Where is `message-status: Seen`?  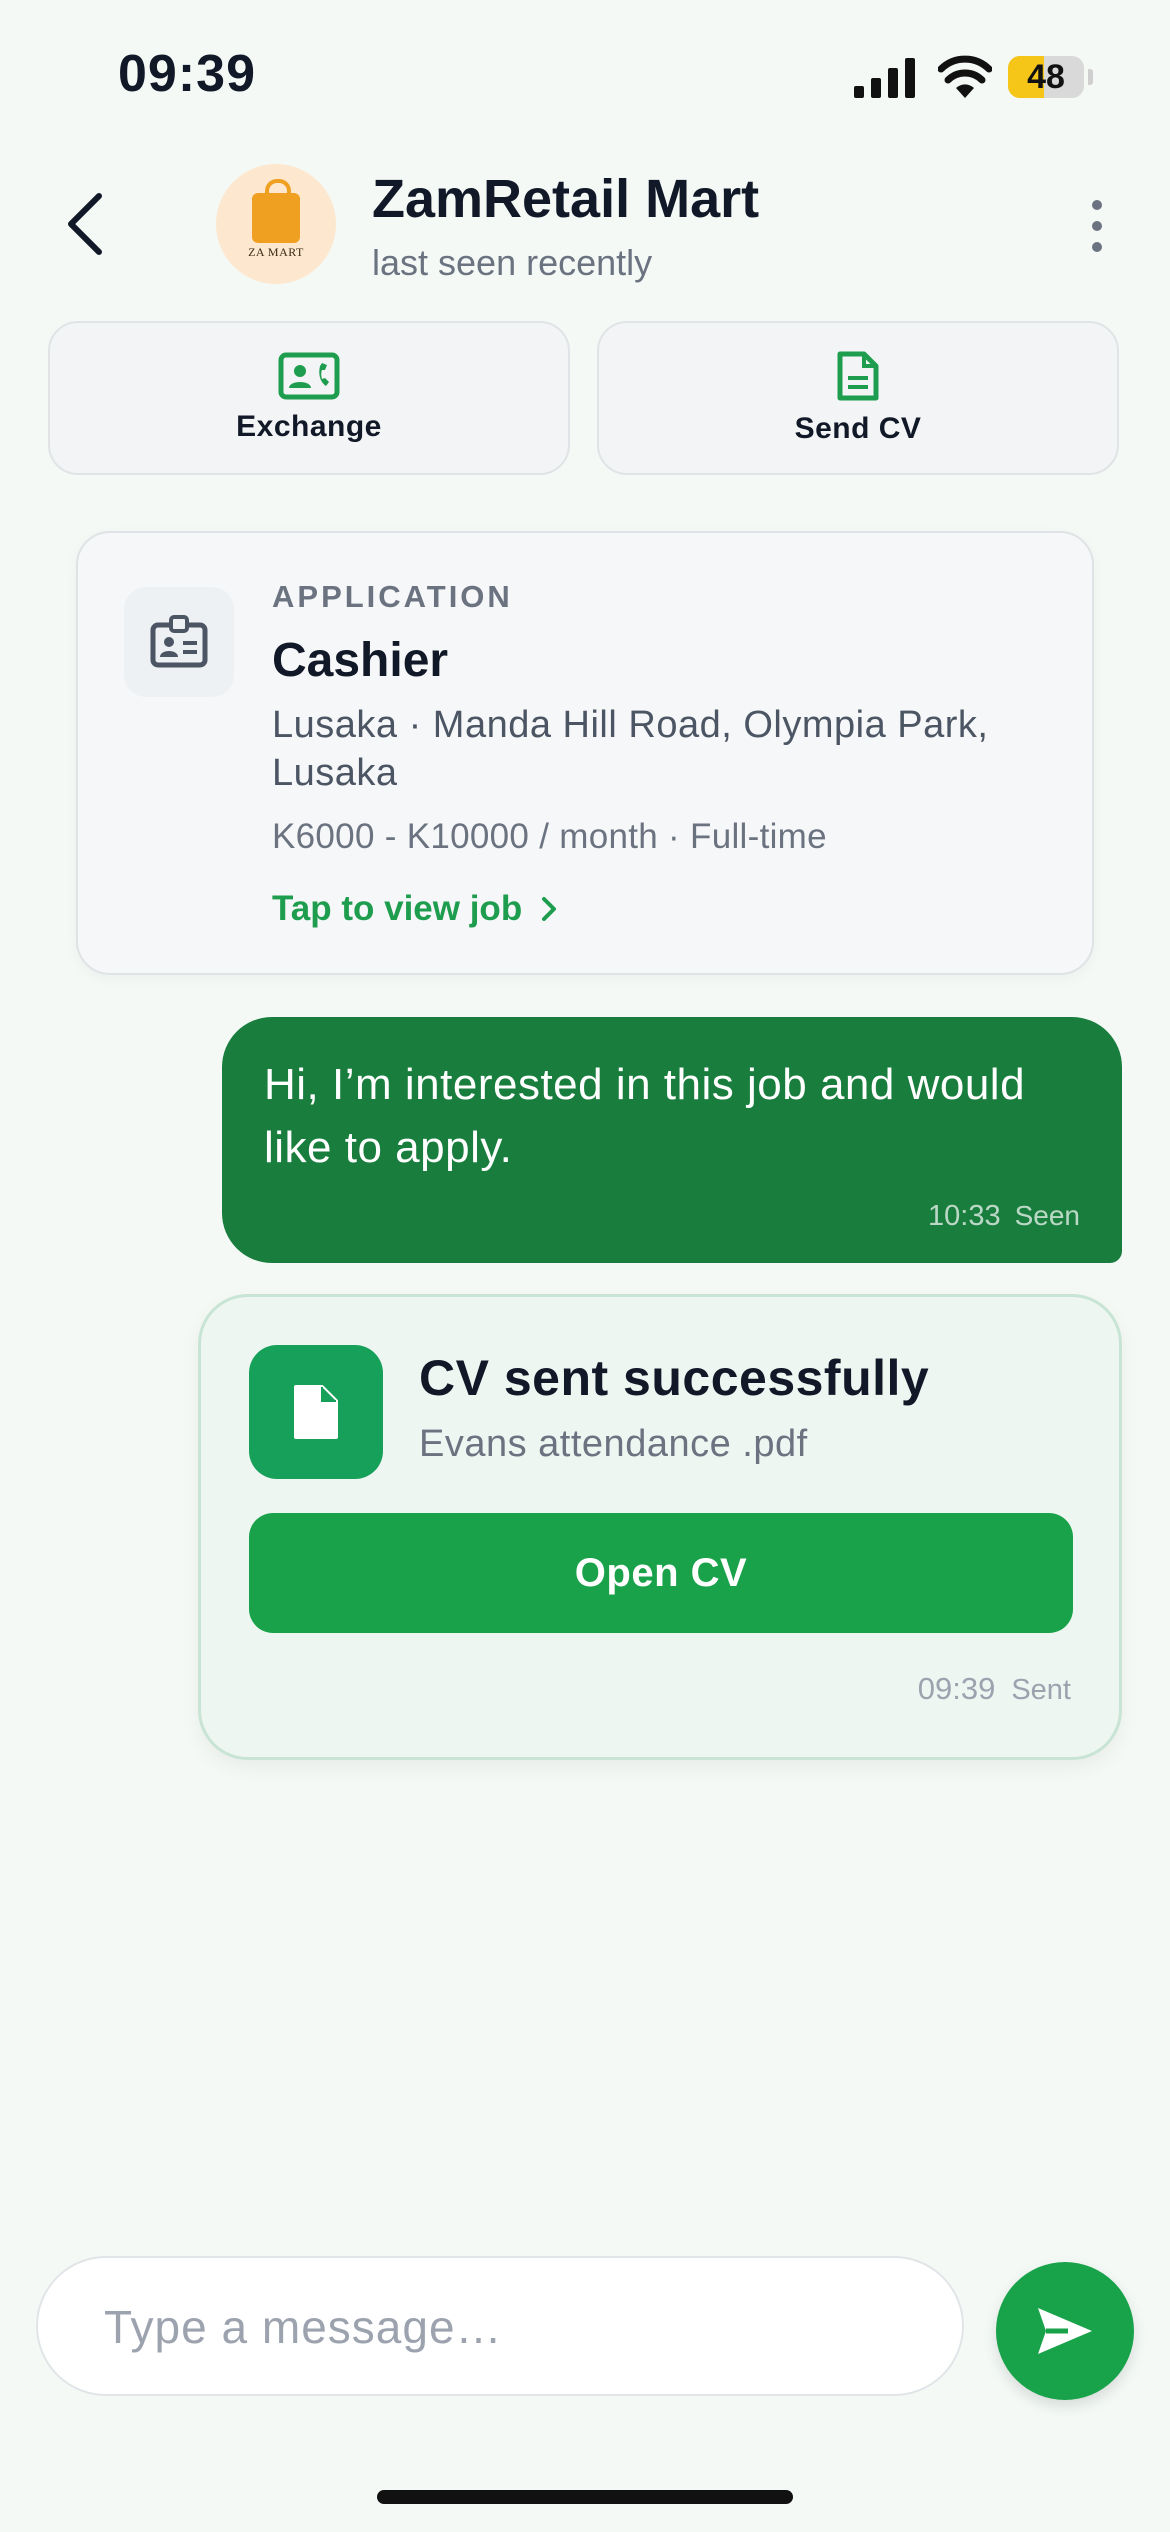 message-status: Seen is located at coordinates (1047, 1215).